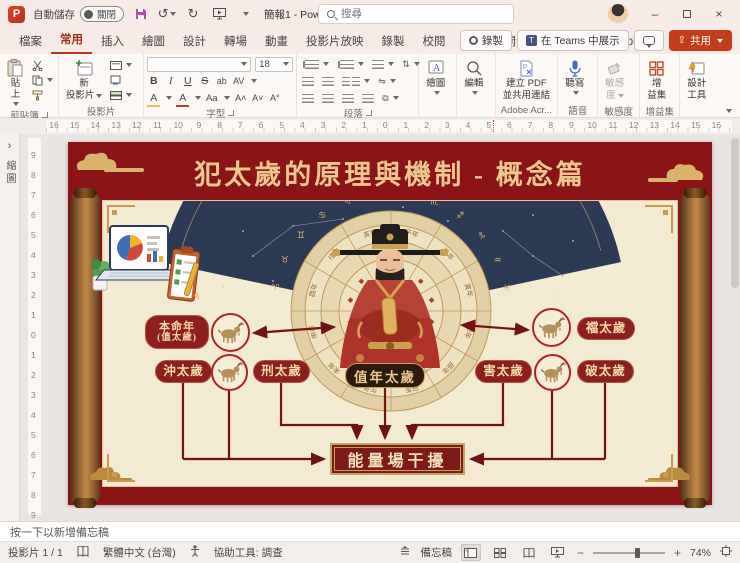 The width and height of the screenshot is (740, 563). Describe the element at coordinates (274, 64) in the screenshot. I see `font-size-combo: 18` at that location.